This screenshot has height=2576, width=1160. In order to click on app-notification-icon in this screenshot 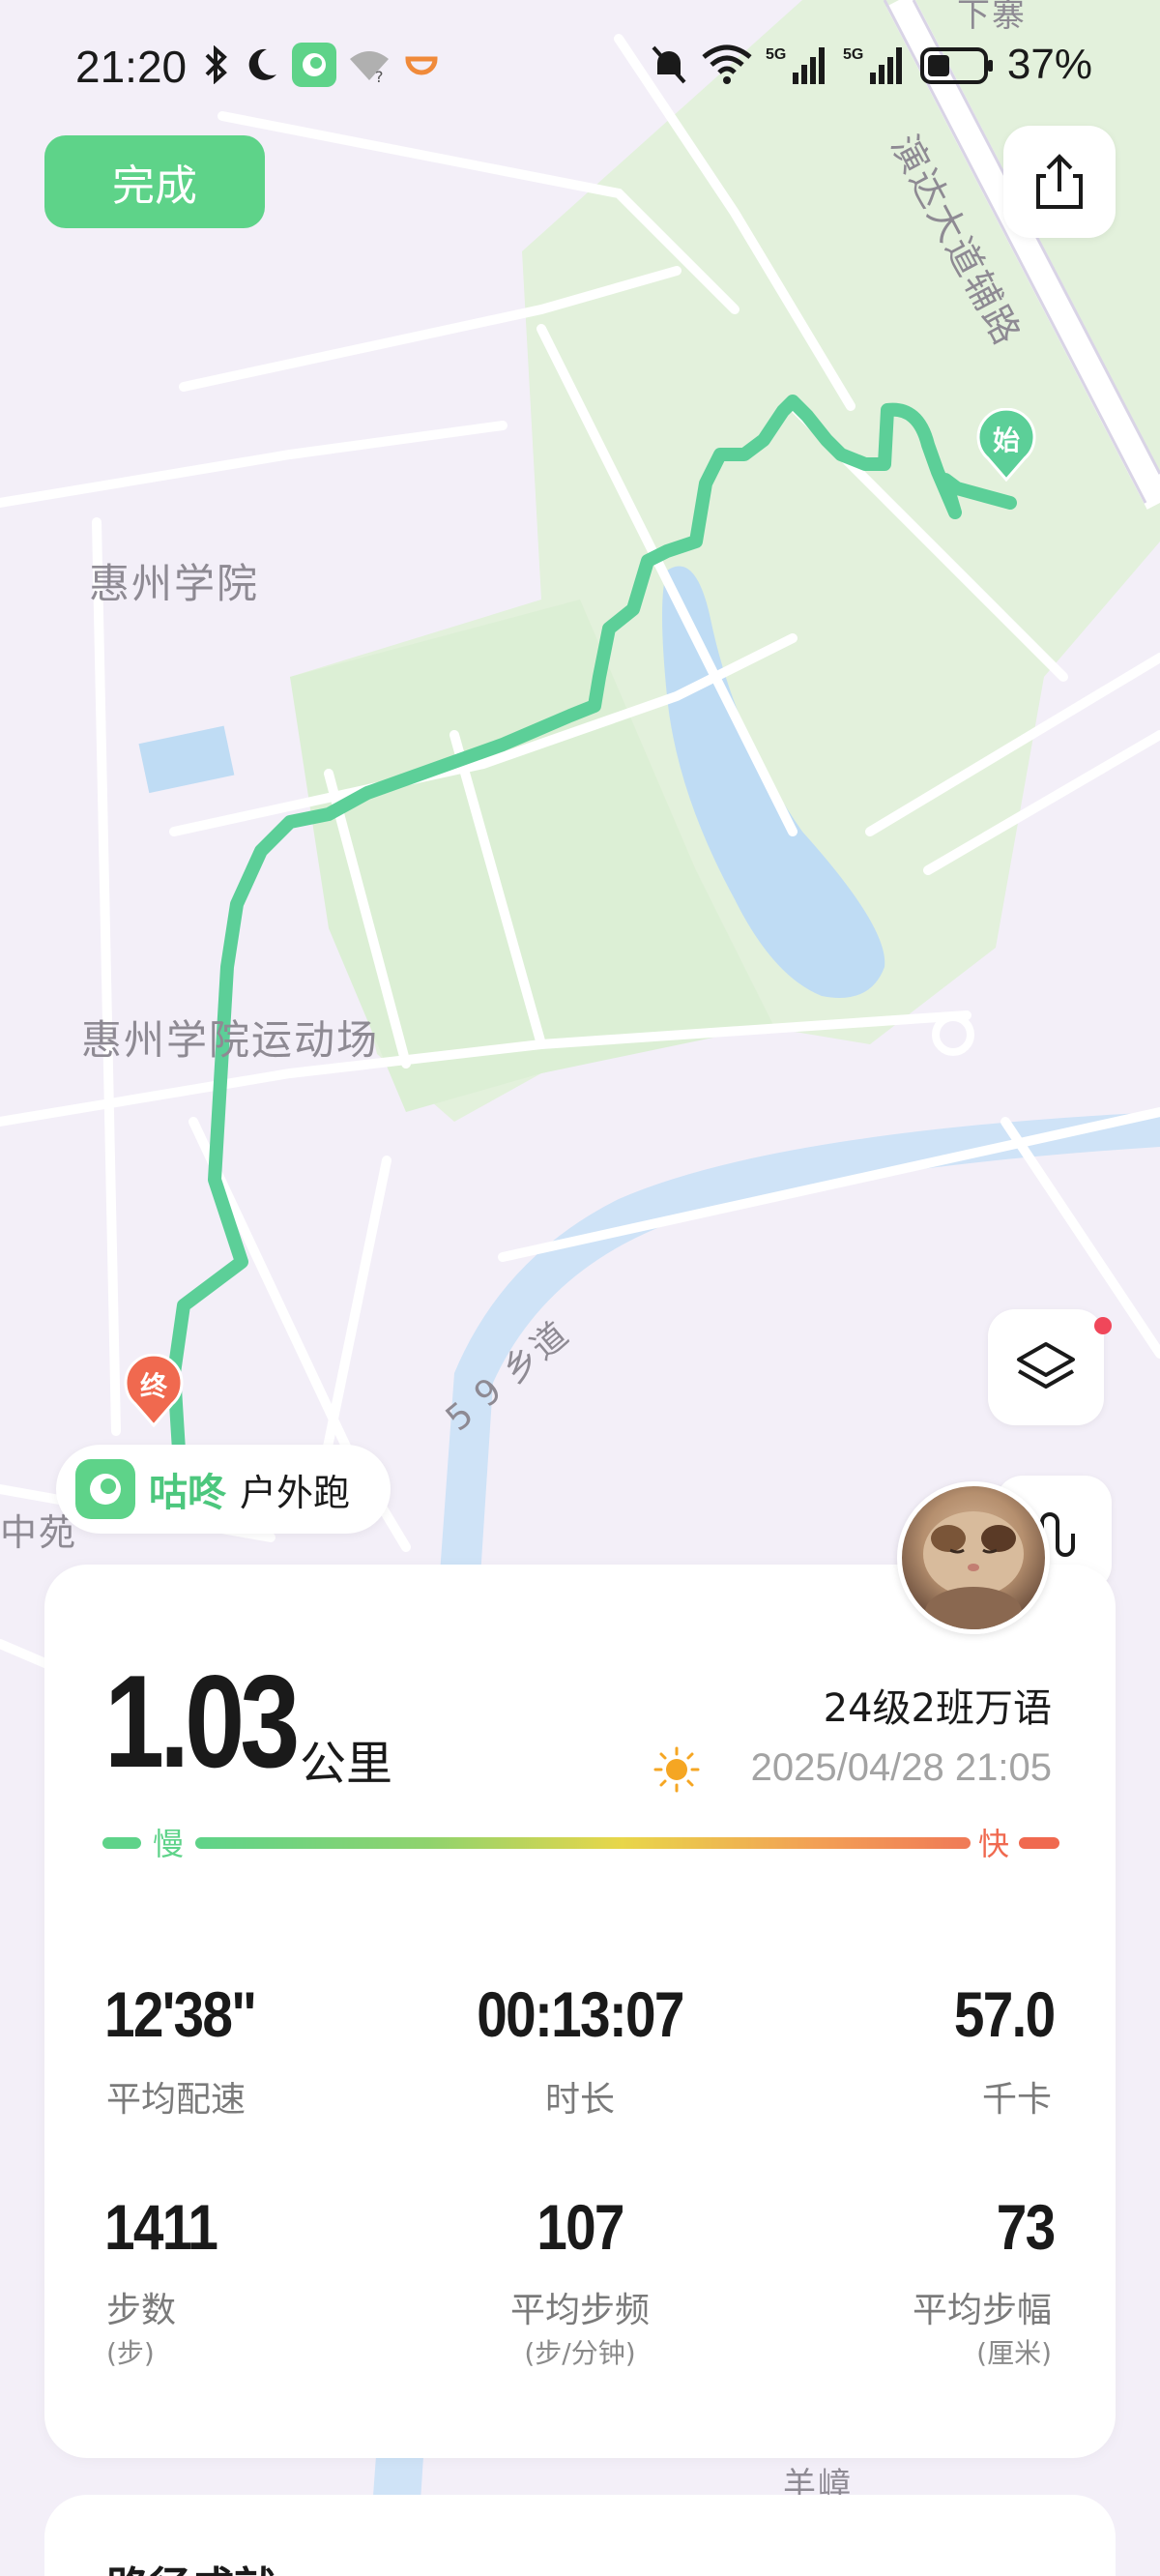, I will do `click(314, 65)`.